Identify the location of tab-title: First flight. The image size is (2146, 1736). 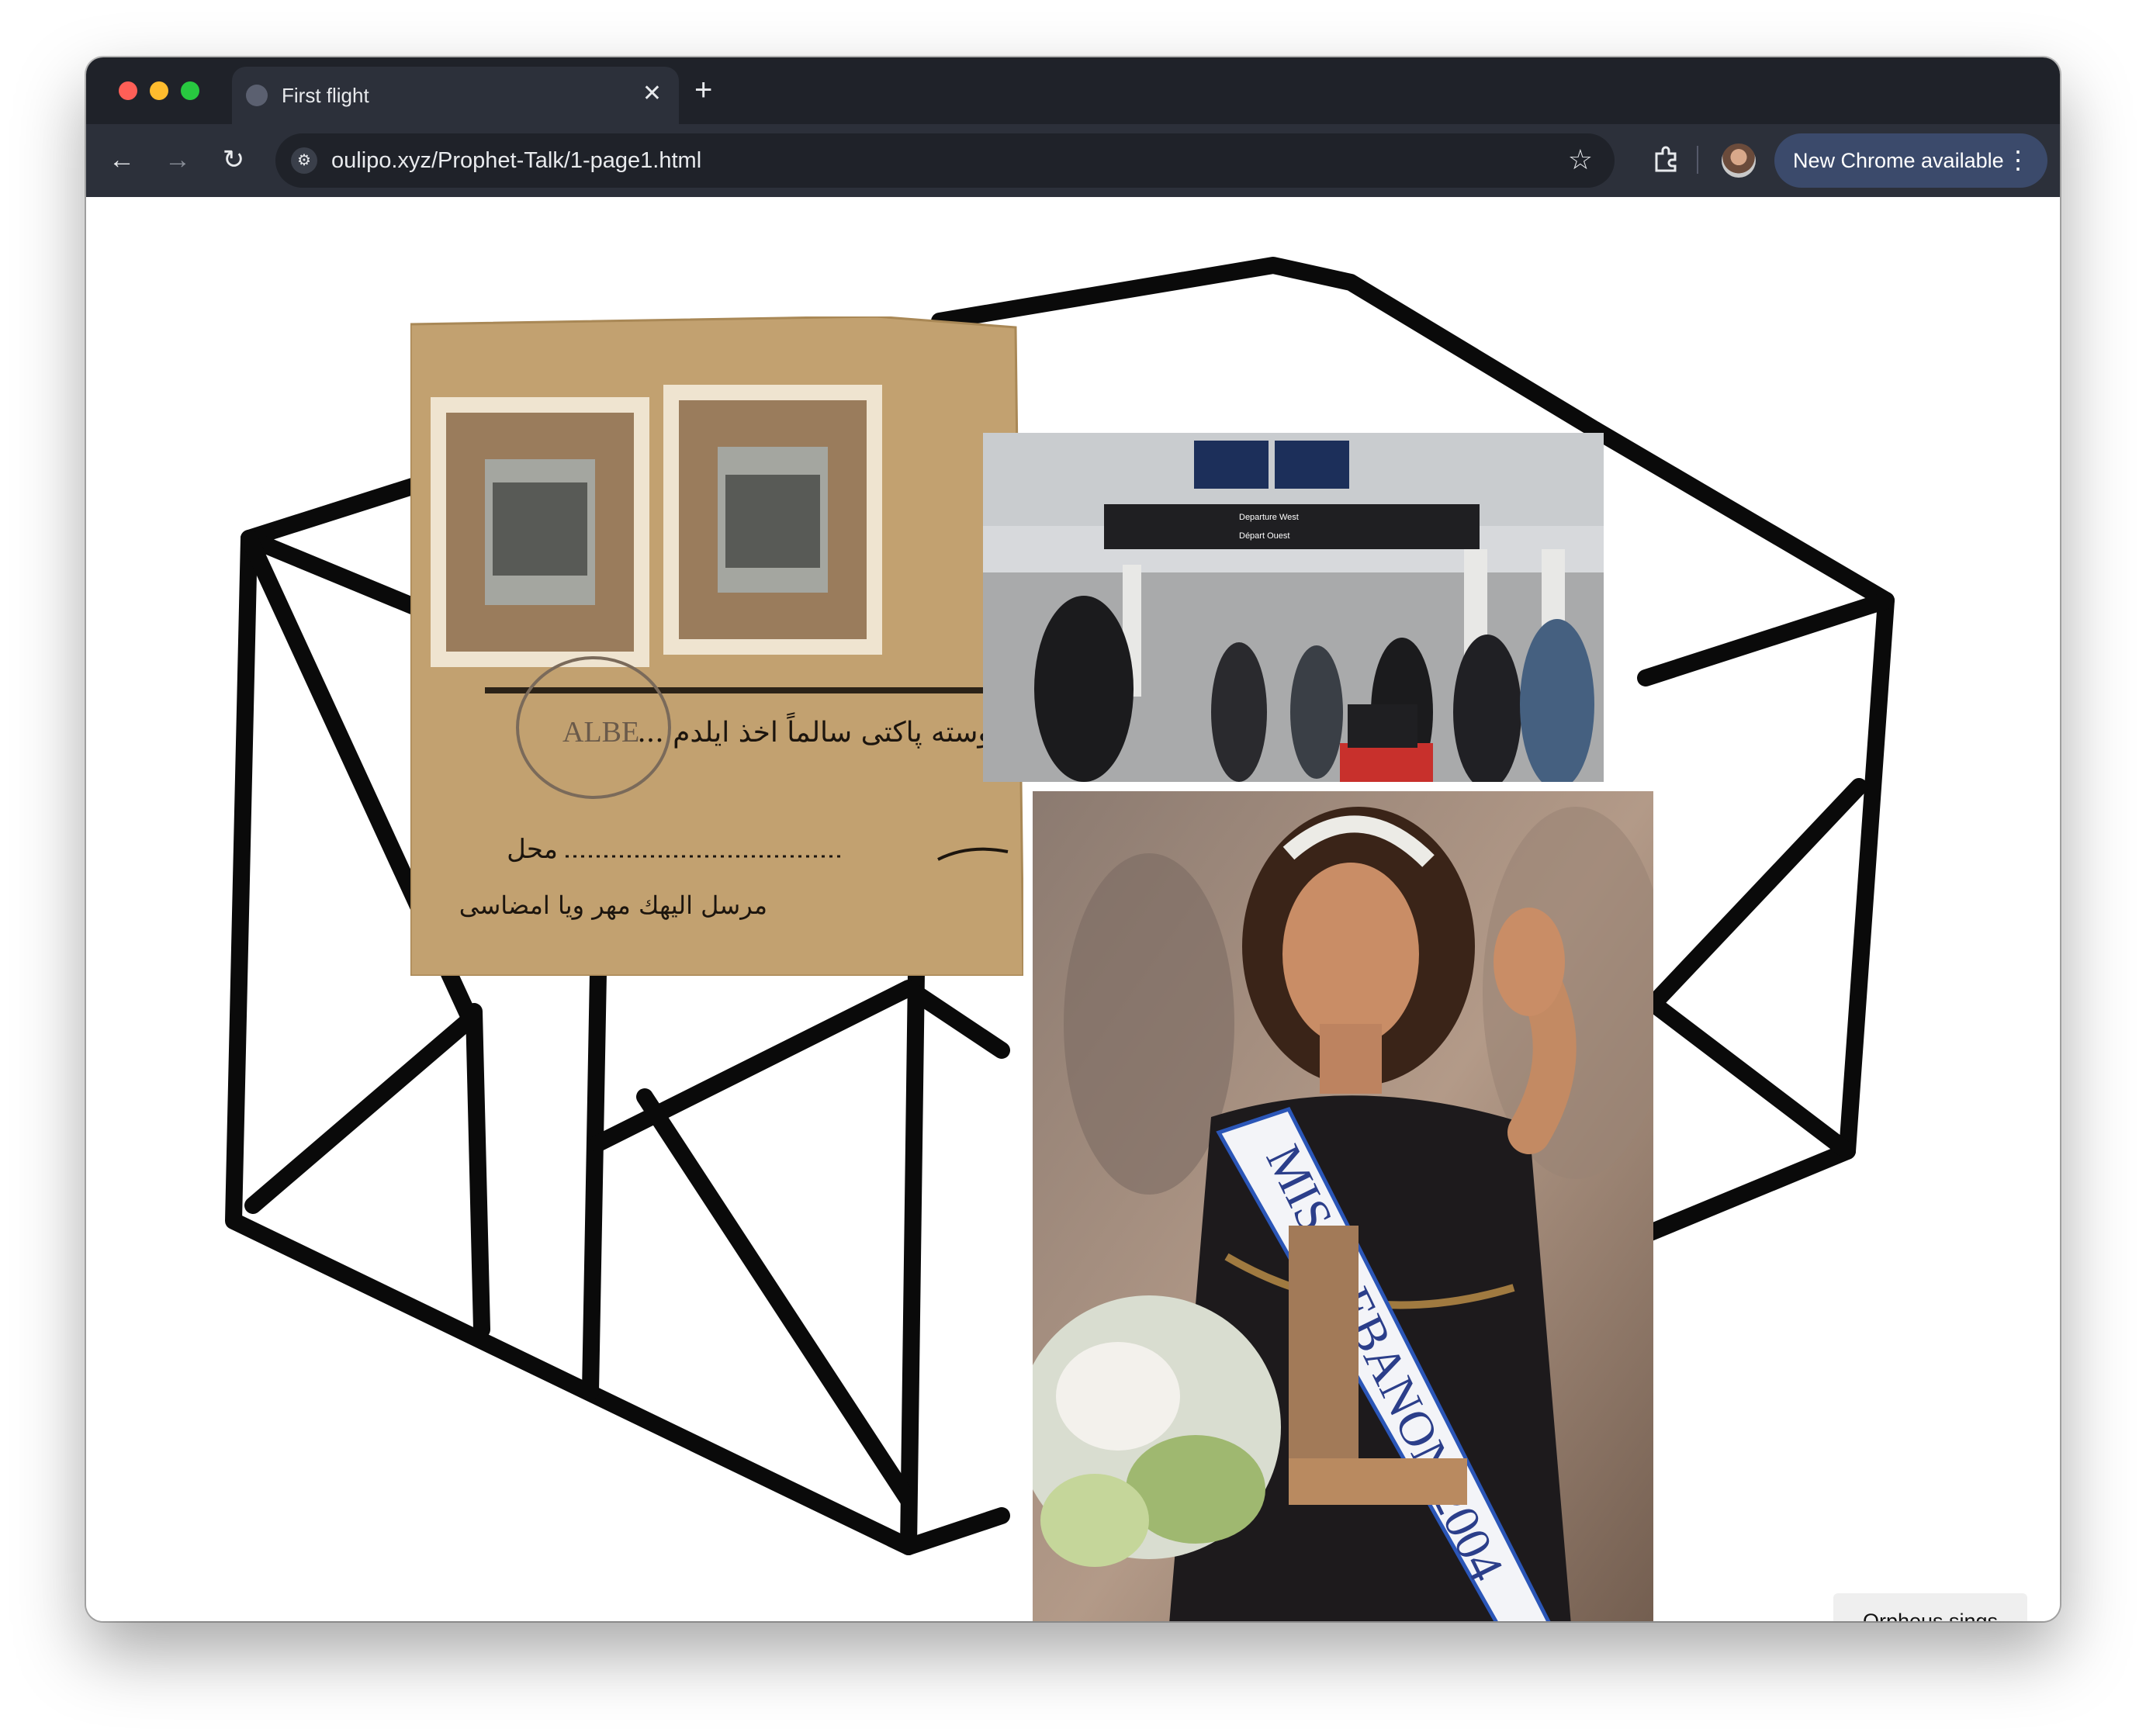
(325, 95).